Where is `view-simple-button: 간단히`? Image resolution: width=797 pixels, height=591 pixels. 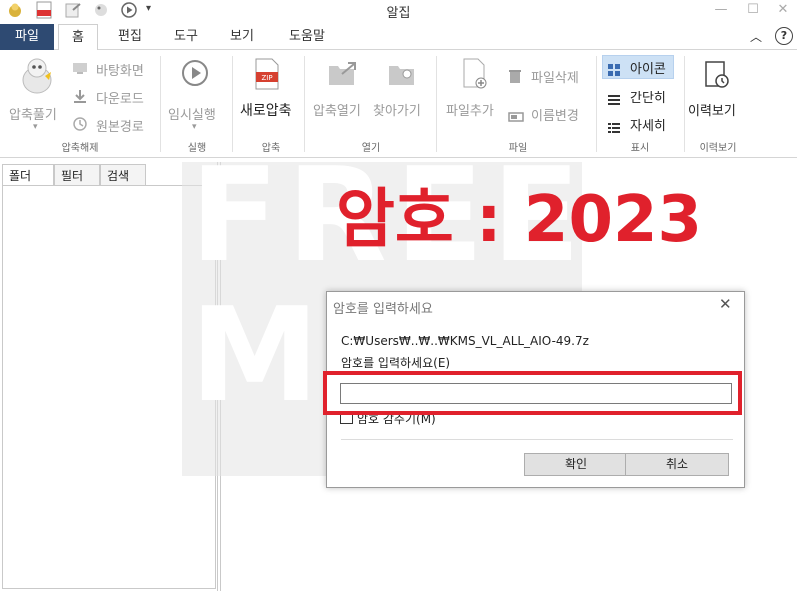 view-simple-button: 간단히 is located at coordinates (648, 96).